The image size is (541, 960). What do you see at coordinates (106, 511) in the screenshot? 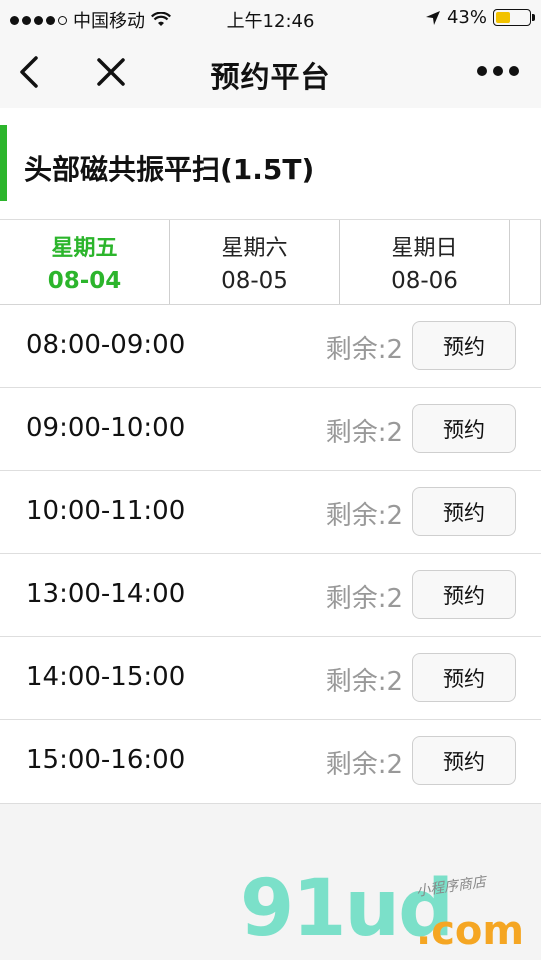
I see `slot-time: 10:00-11:00` at bounding box center [106, 511].